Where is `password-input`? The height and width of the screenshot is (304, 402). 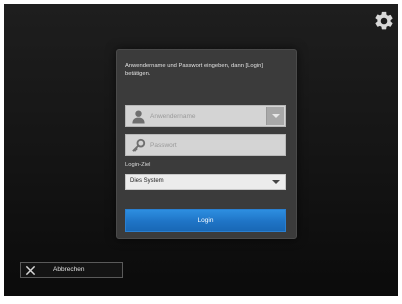 password-input is located at coordinates (205, 145).